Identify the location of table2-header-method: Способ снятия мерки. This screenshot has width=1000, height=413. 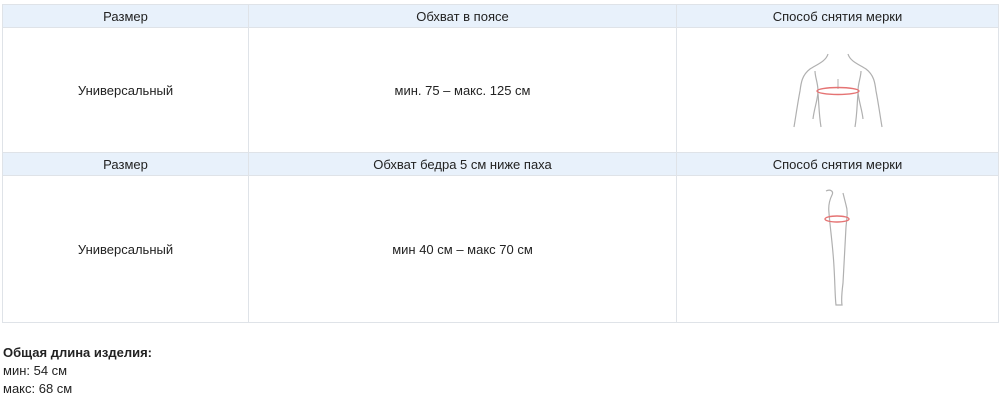
(837, 164).